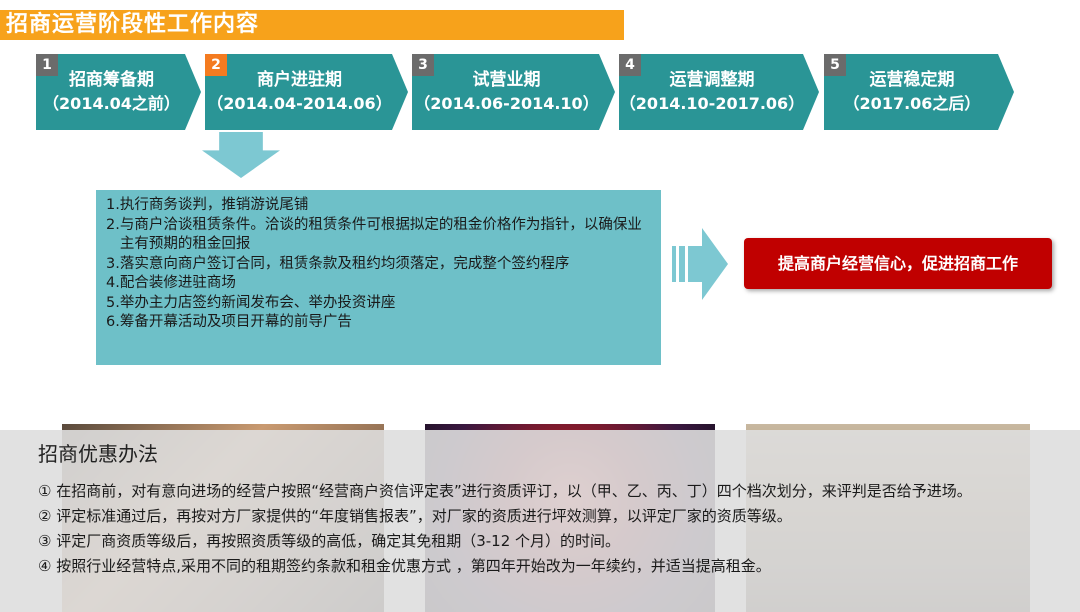  What do you see at coordinates (299, 80) in the screenshot?
I see `phase-name: 商户进驻期` at bounding box center [299, 80].